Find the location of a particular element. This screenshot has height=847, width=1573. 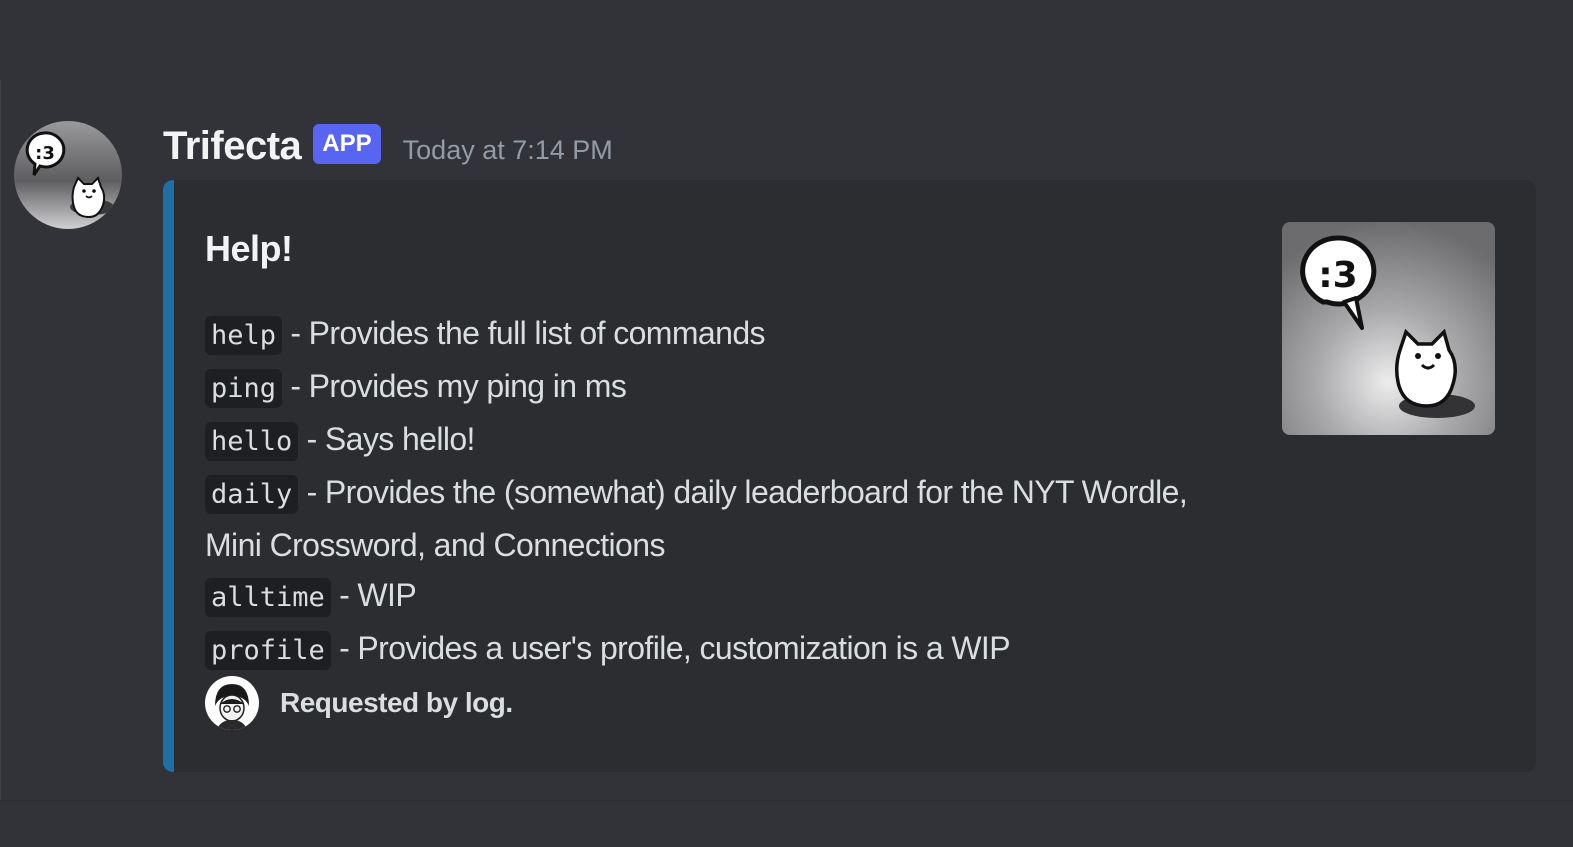

embed-accent-bar is located at coordinates (168, 476).